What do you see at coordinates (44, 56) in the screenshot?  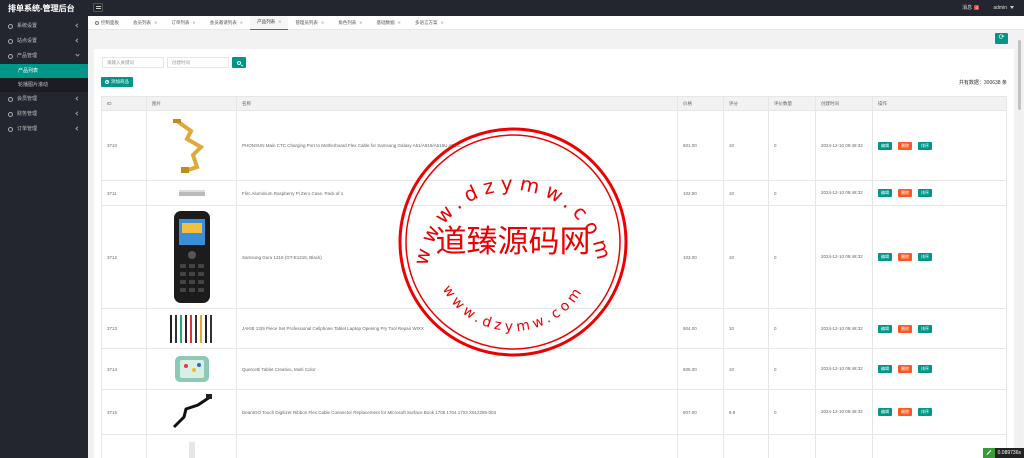 I see `sidebar-item-product-management: 产品管理` at bounding box center [44, 56].